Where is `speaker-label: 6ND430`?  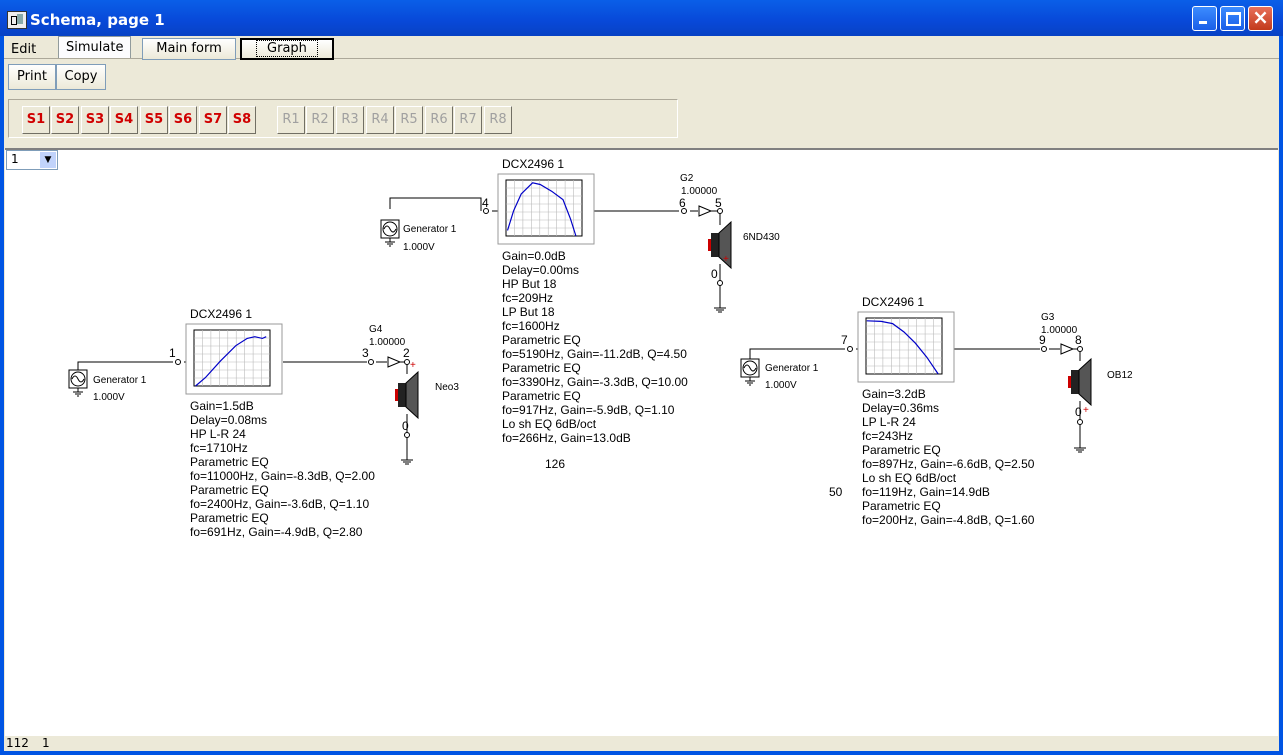 speaker-label: 6ND430 is located at coordinates (761, 237).